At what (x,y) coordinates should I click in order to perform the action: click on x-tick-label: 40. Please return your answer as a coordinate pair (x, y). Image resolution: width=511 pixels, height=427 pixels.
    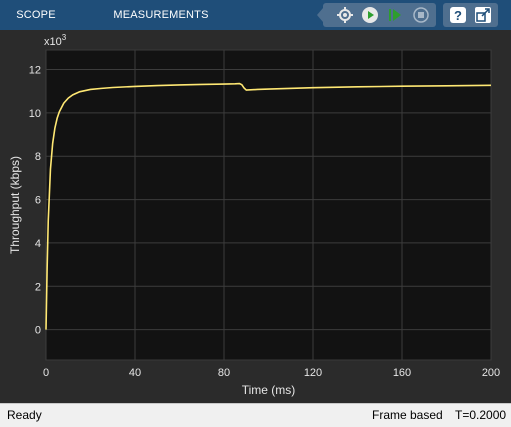
    Looking at the image, I should click on (135, 373).